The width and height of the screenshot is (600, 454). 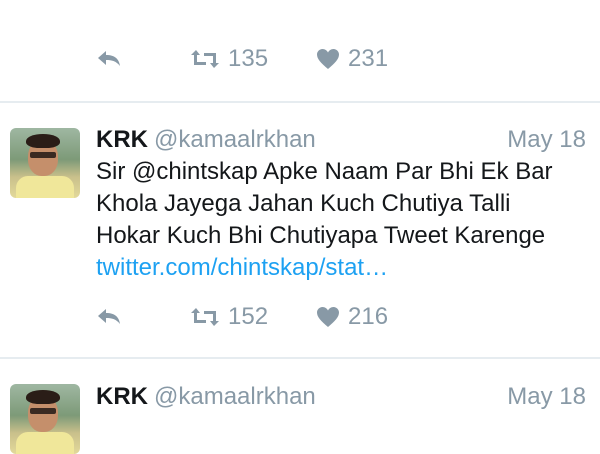 What do you see at coordinates (248, 58) in the screenshot?
I see `retweet-count: 135` at bounding box center [248, 58].